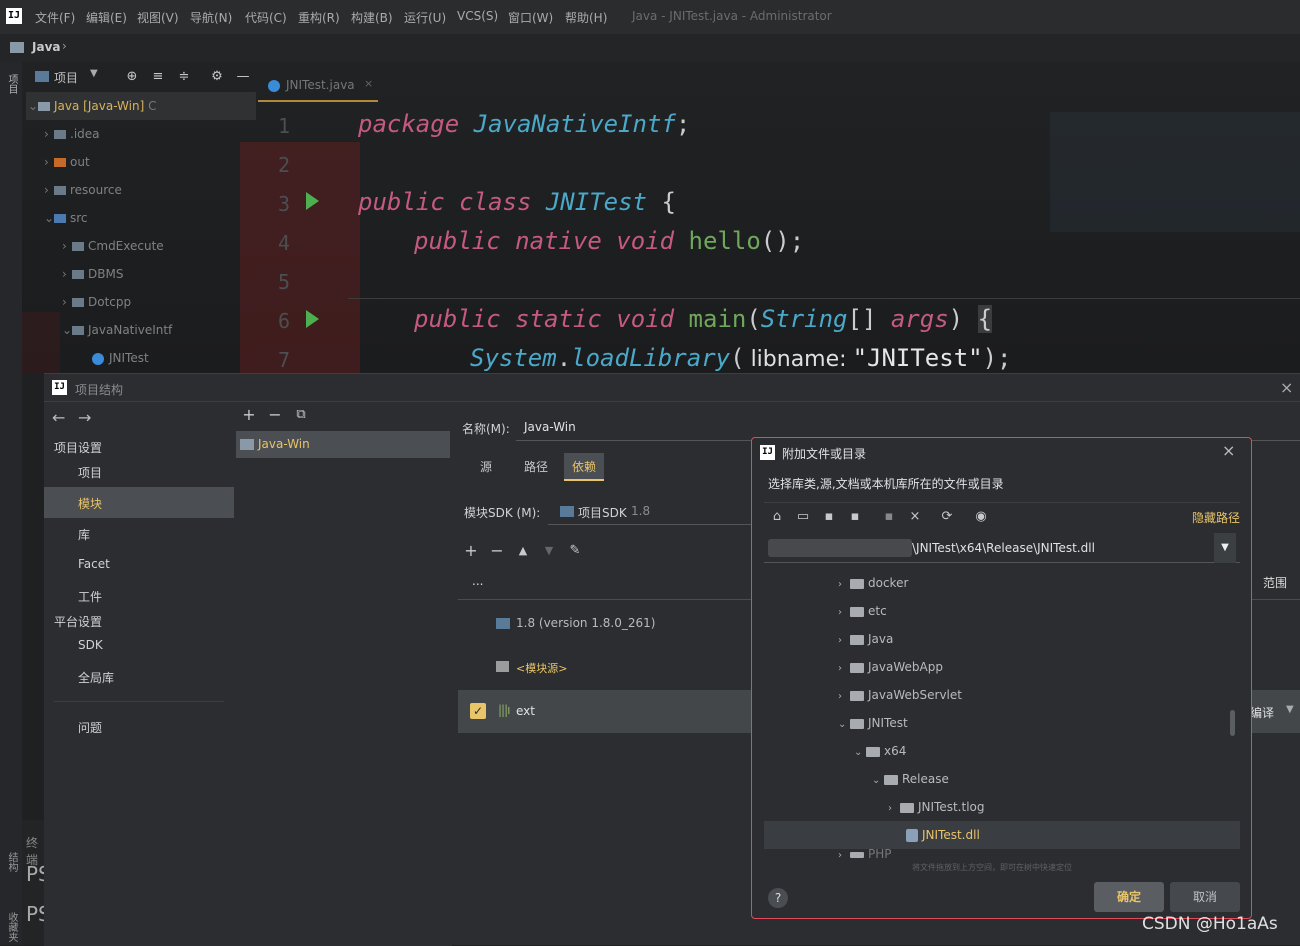 Image resolution: width=1300 pixels, height=946 pixels. I want to click on sdk-label: 模块SDK (M):, so click(502, 513).